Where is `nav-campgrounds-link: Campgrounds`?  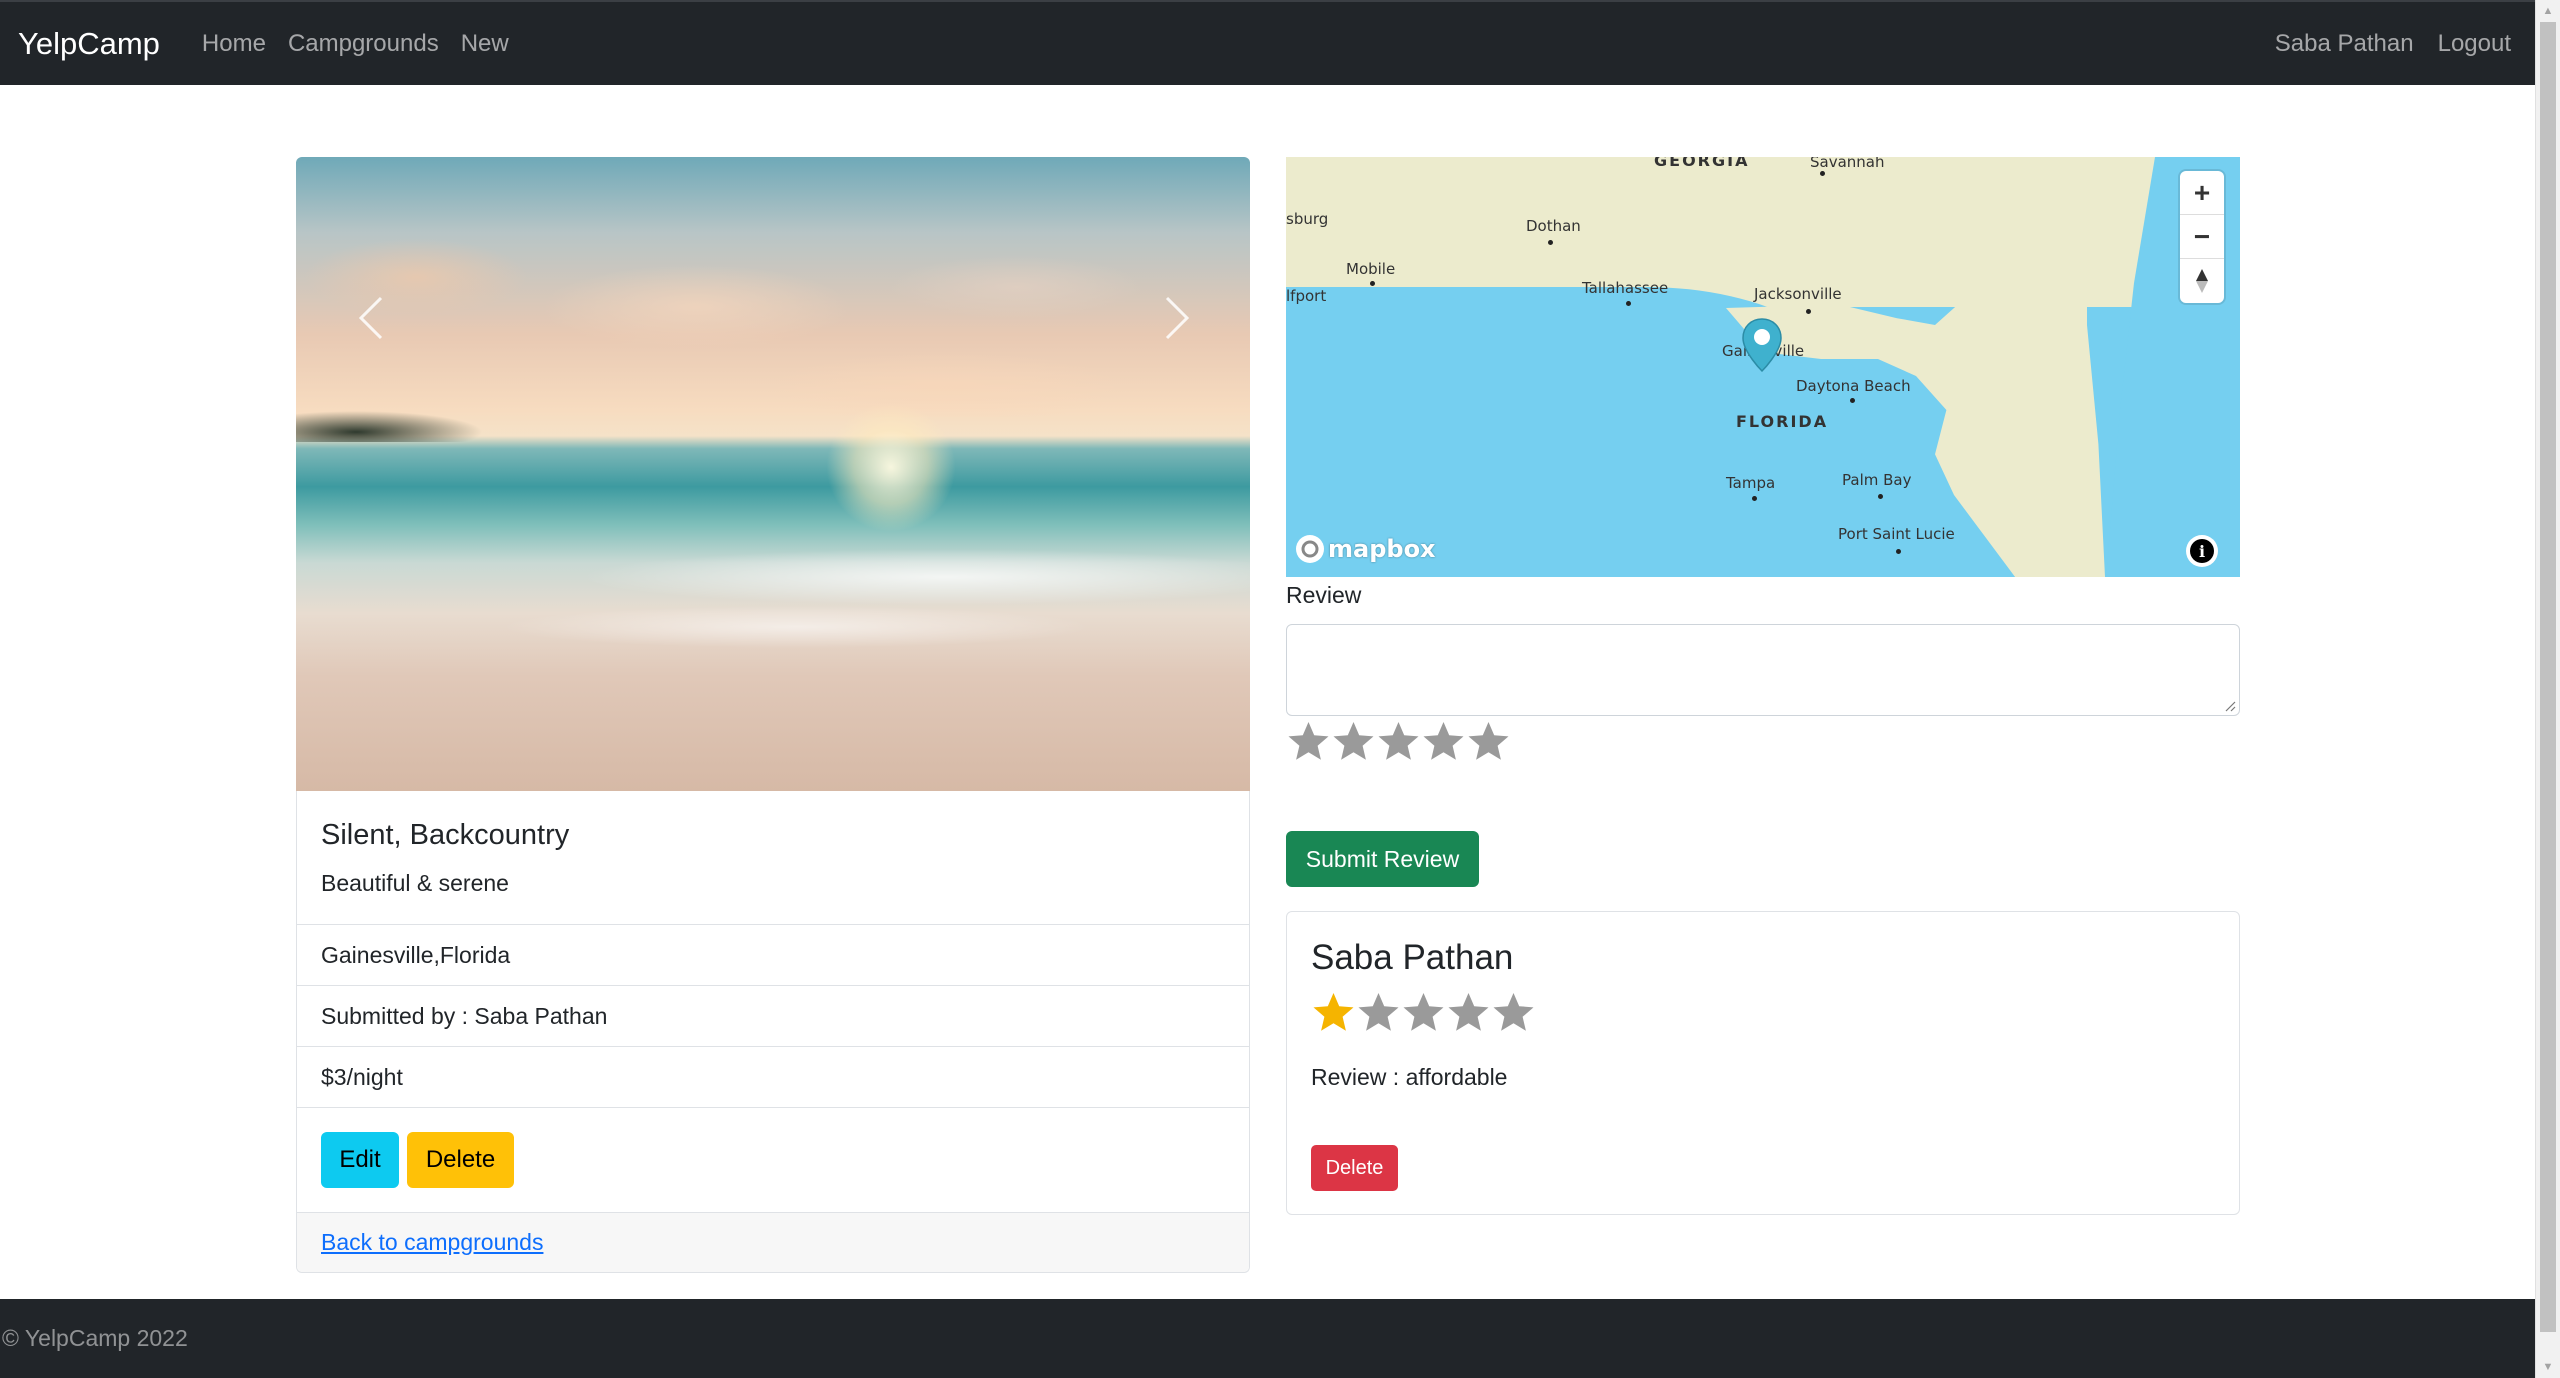
nav-campgrounds-link: Campgrounds is located at coordinates (363, 44).